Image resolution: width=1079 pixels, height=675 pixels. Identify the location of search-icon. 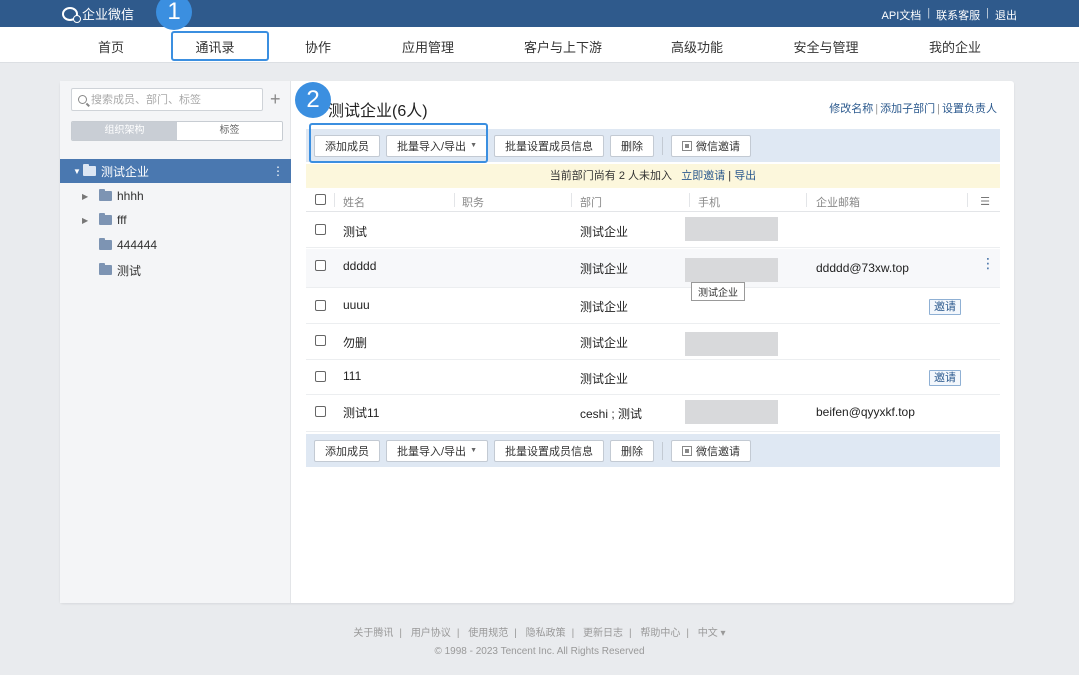
(82, 99).